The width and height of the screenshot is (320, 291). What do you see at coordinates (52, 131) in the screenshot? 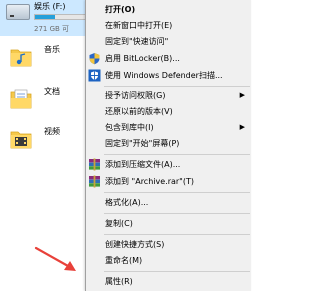
I see `library-label-videos: 视频` at bounding box center [52, 131].